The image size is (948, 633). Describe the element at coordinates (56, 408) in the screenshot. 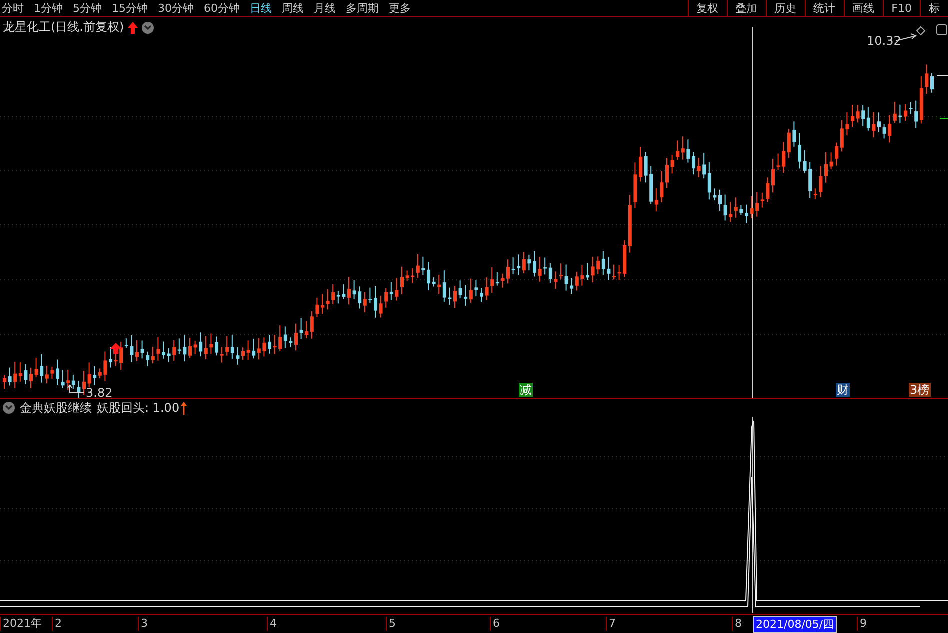

I see `indicator-name: 金典妖股继续` at that location.